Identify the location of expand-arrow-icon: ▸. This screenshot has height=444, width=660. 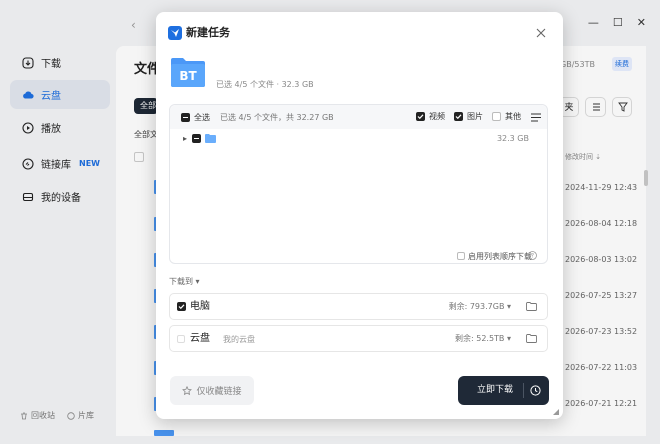
(185, 138).